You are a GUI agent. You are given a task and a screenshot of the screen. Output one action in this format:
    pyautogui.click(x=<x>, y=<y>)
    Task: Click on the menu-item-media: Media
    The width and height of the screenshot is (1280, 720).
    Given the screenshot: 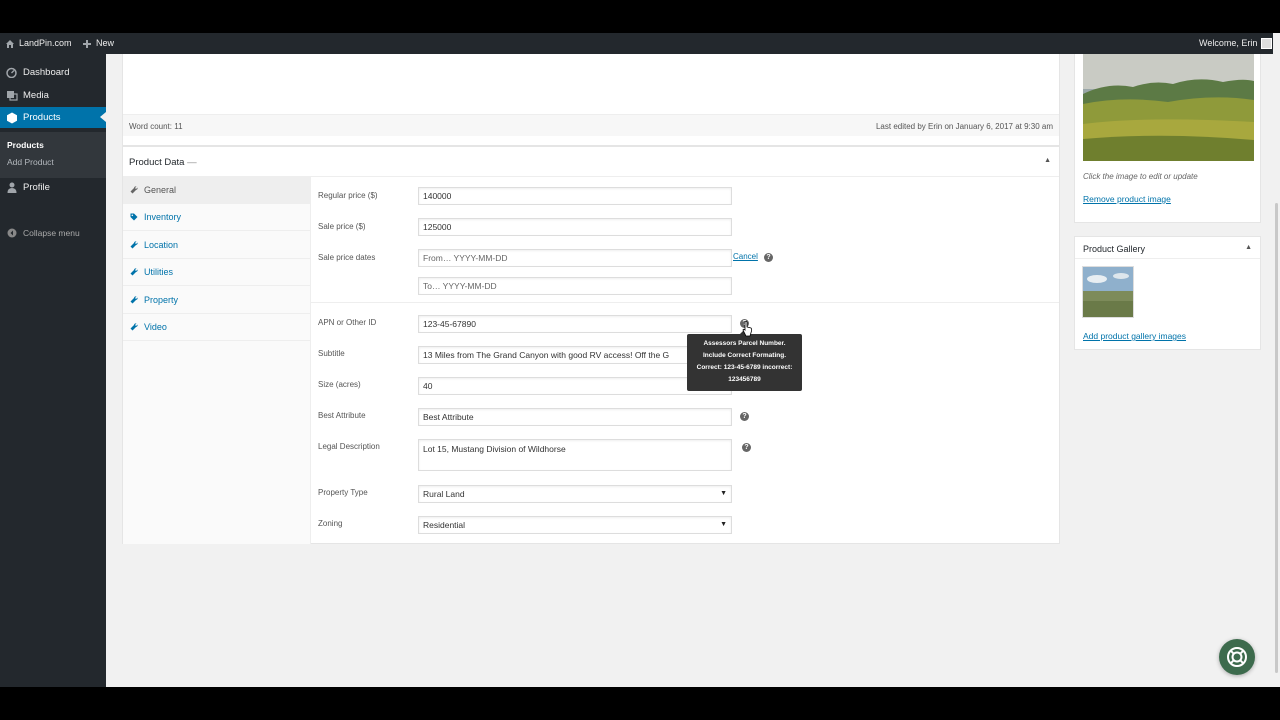 What is the action you would take?
    pyautogui.click(x=53, y=95)
    